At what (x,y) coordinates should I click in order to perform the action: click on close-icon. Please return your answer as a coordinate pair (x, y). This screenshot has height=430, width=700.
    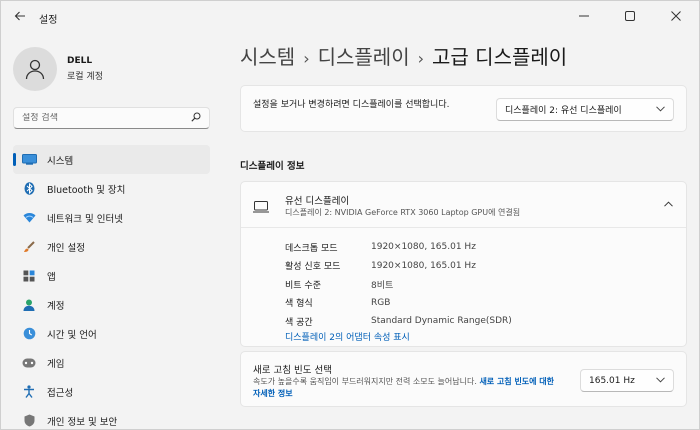
    Looking at the image, I should click on (676, 16).